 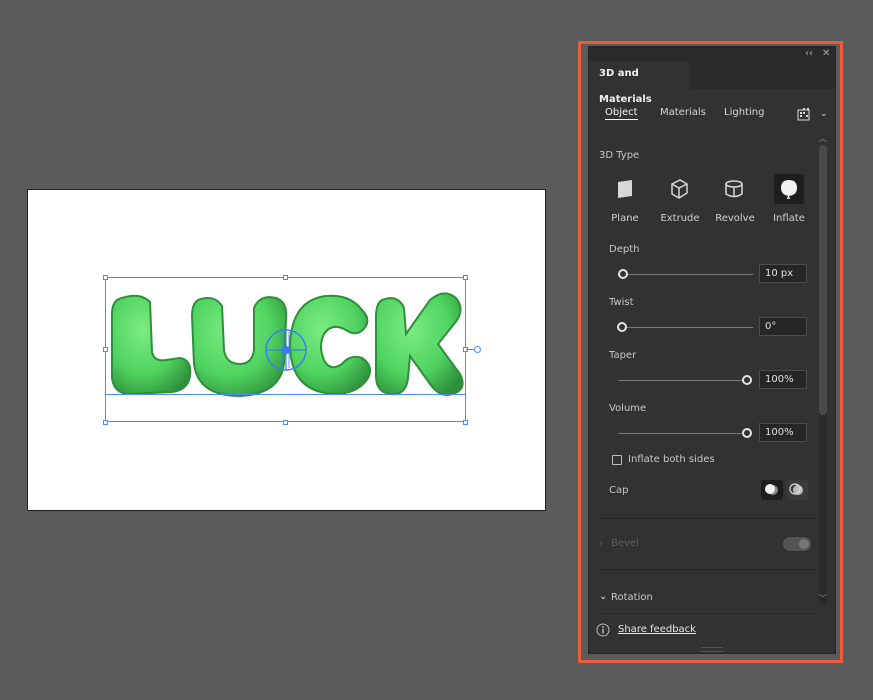 What do you see at coordinates (797, 544) in the screenshot?
I see `bevel-toggle` at bounding box center [797, 544].